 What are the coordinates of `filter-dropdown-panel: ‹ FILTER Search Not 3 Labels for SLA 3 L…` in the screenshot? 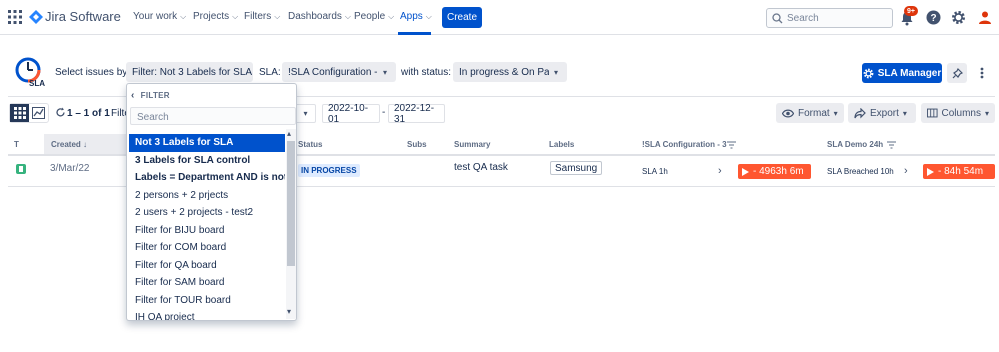 It's located at (211, 202).